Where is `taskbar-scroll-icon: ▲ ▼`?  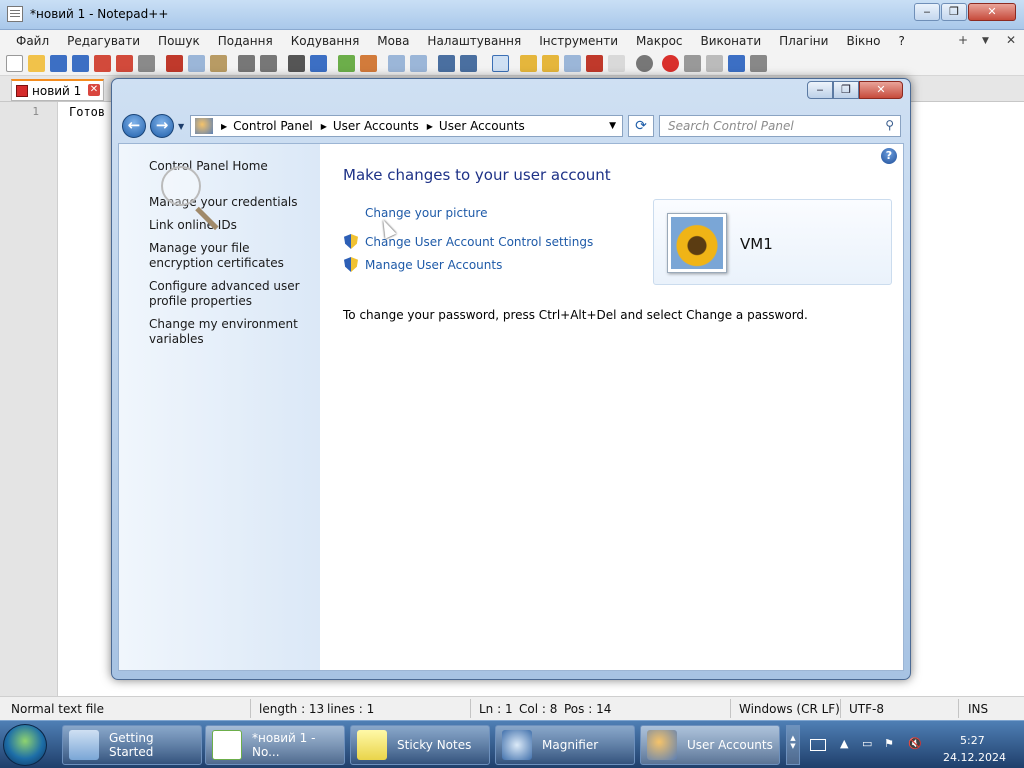 taskbar-scroll-icon: ▲ ▼ is located at coordinates (793, 745).